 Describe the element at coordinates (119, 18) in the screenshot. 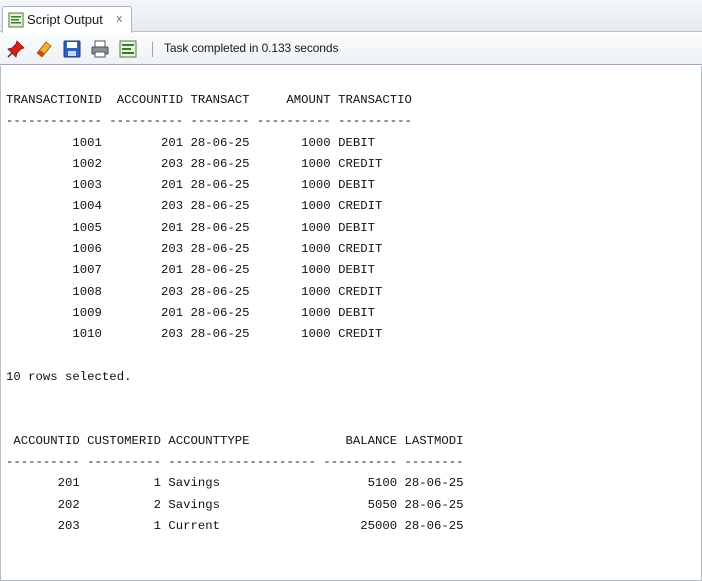

I see `close-icon: x` at that location.